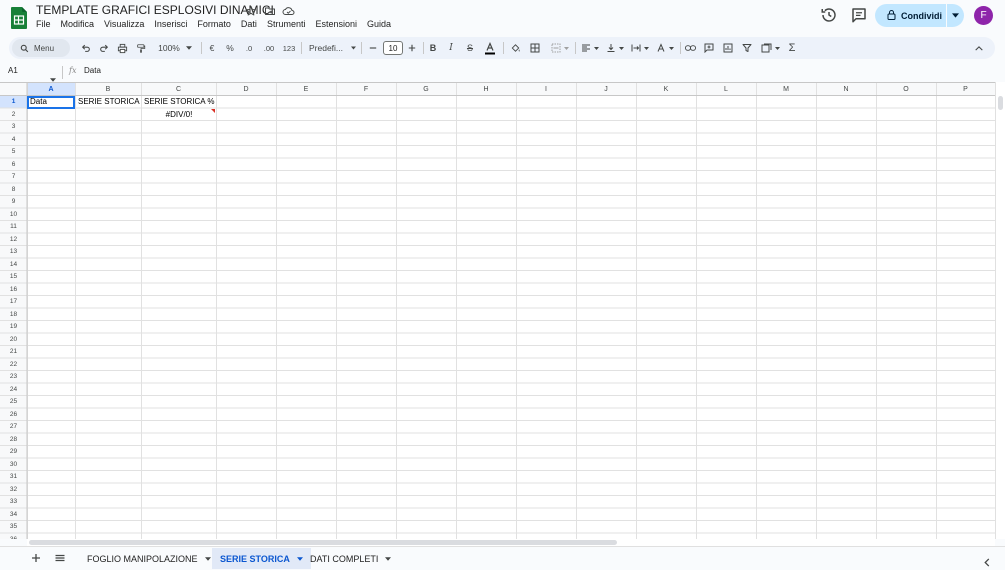  Describe the element at coordinates (13, 202) in the screenshot. I see `row-header-9: 9` at that location.